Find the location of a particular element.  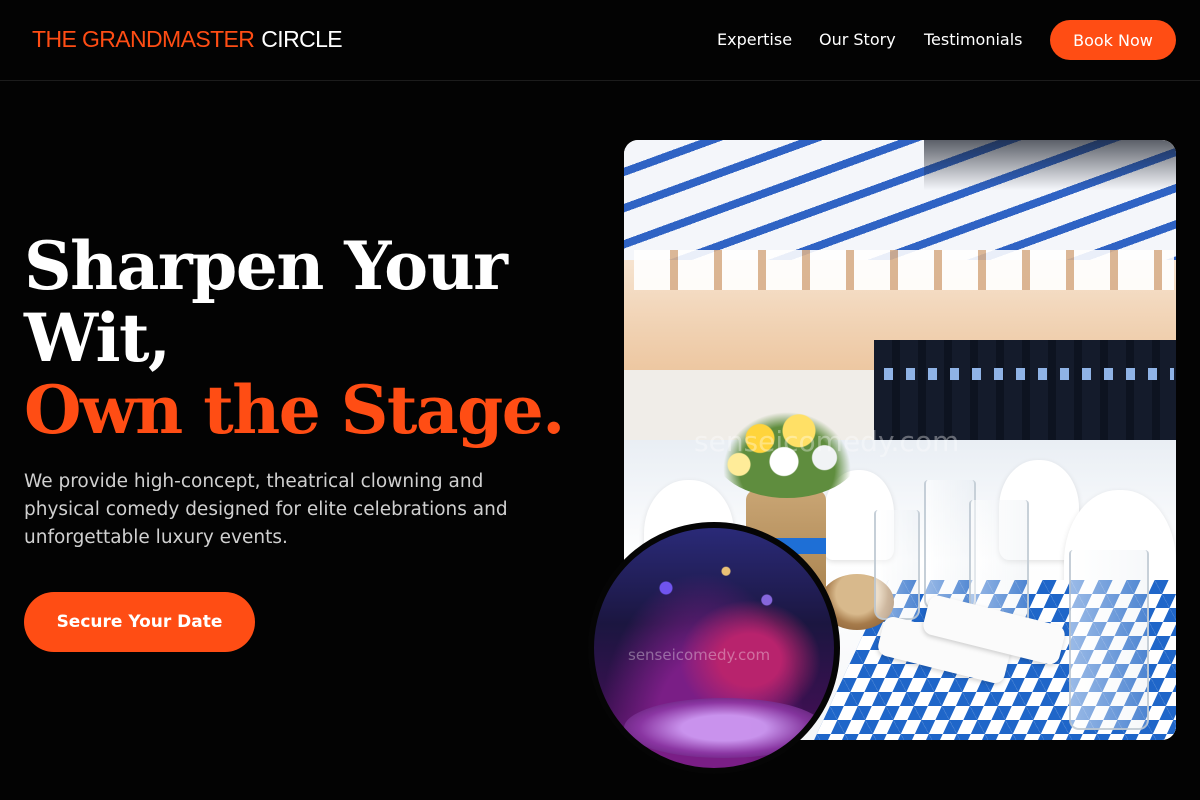

book-now-button: Book Now is located at coordinates (1113, 40).